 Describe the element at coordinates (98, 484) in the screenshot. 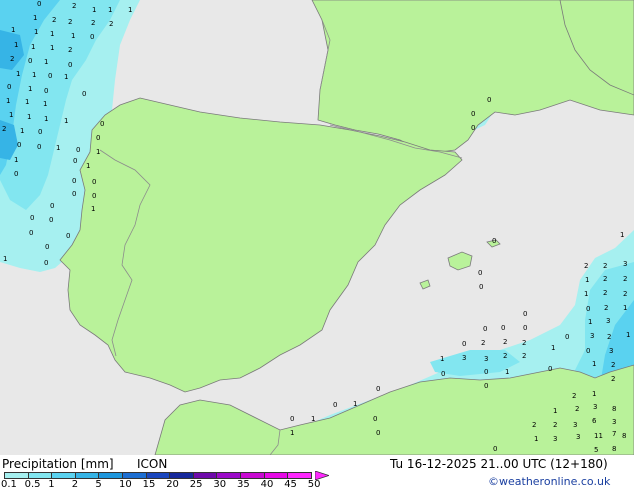

I see `legend-tick-label: 5` at that location.